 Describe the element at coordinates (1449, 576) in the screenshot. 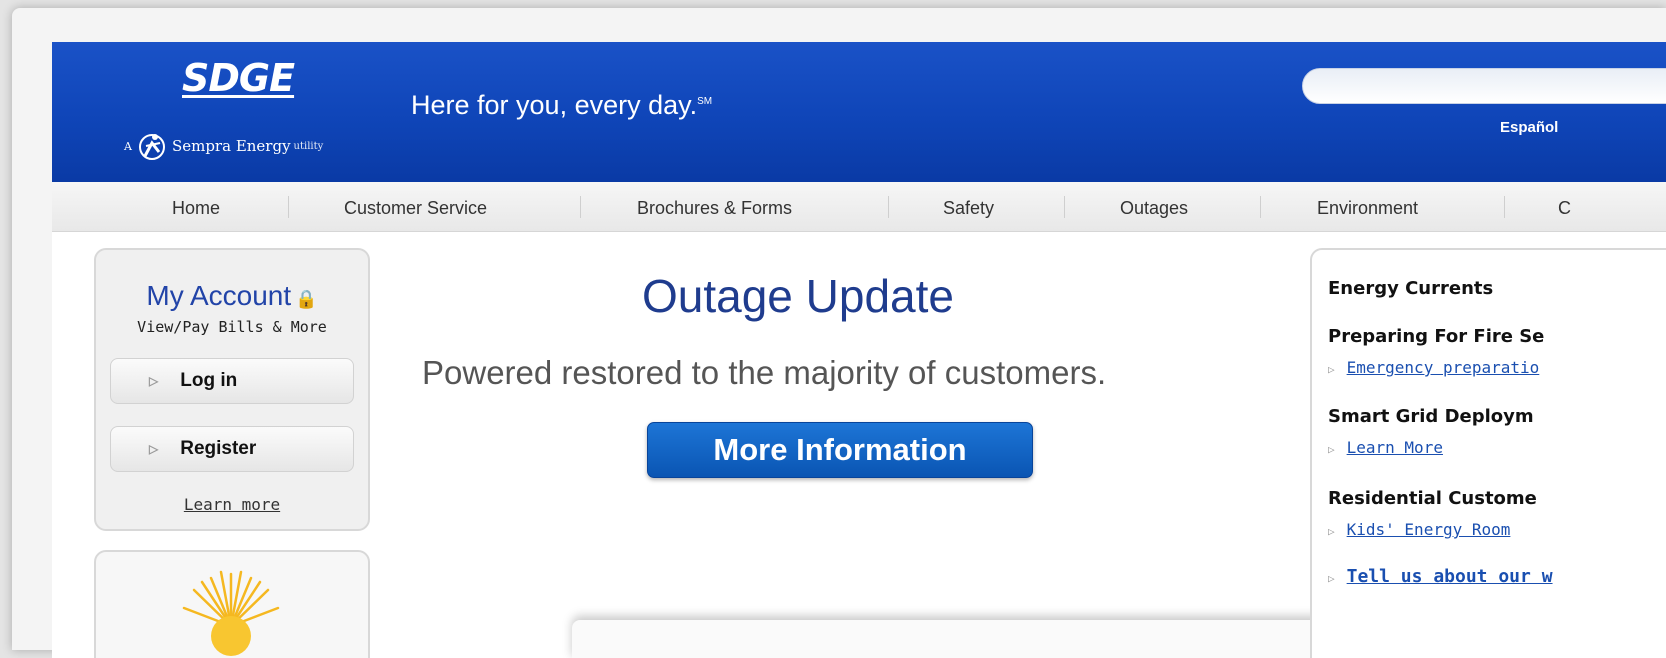

I see `link-tell-us-label: Tell us about our w` at that location.